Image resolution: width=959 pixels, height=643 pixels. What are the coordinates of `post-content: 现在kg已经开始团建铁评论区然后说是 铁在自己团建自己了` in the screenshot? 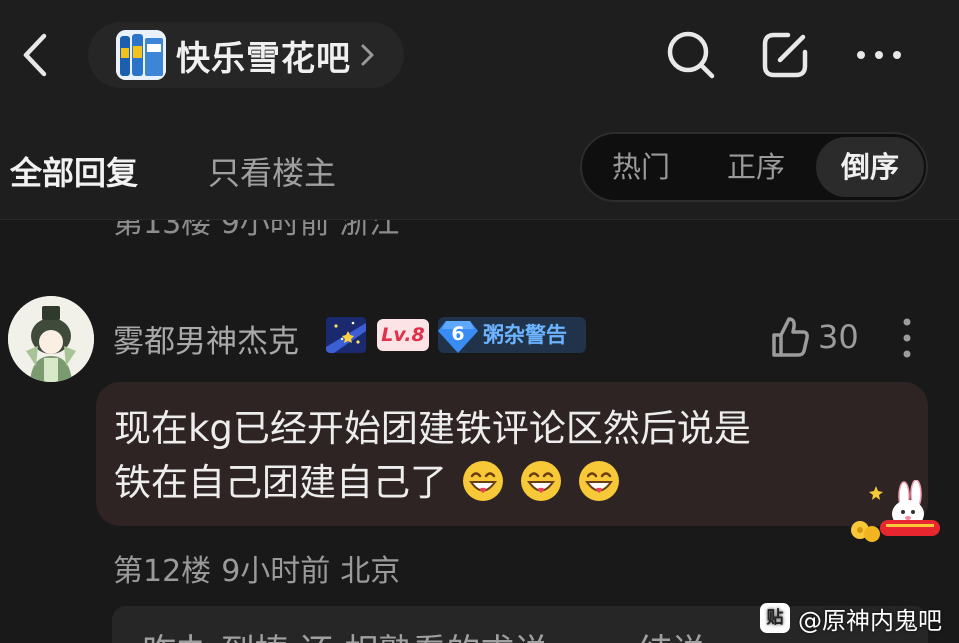 It's located at (521, 456).